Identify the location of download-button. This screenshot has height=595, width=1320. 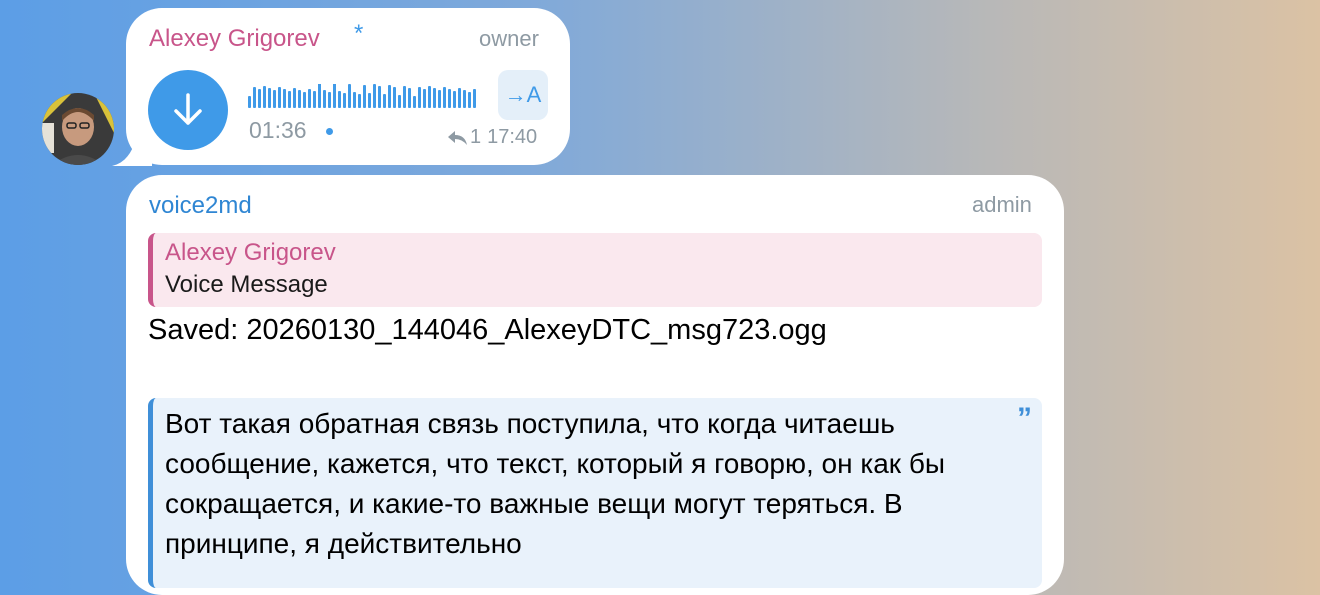
(188, 110).